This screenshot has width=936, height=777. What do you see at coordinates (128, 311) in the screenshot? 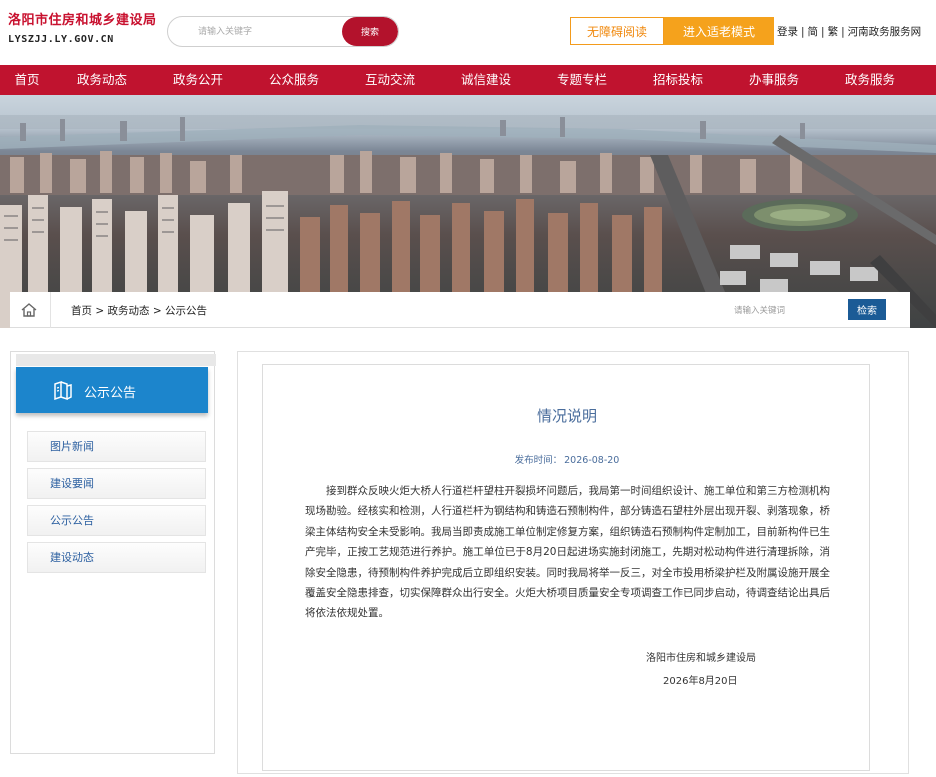
I see `breadcrumb-gov-news: 政务动态` at bounding box center [128, 311].